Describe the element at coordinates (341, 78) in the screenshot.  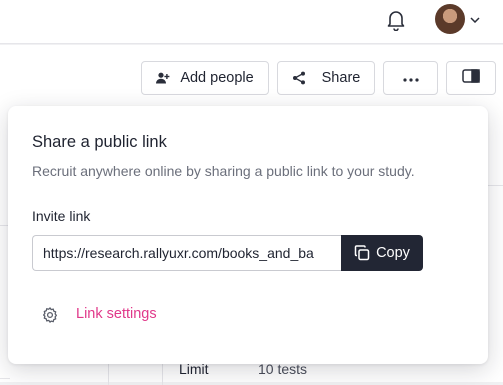
I see `share-label: Share` at that location.